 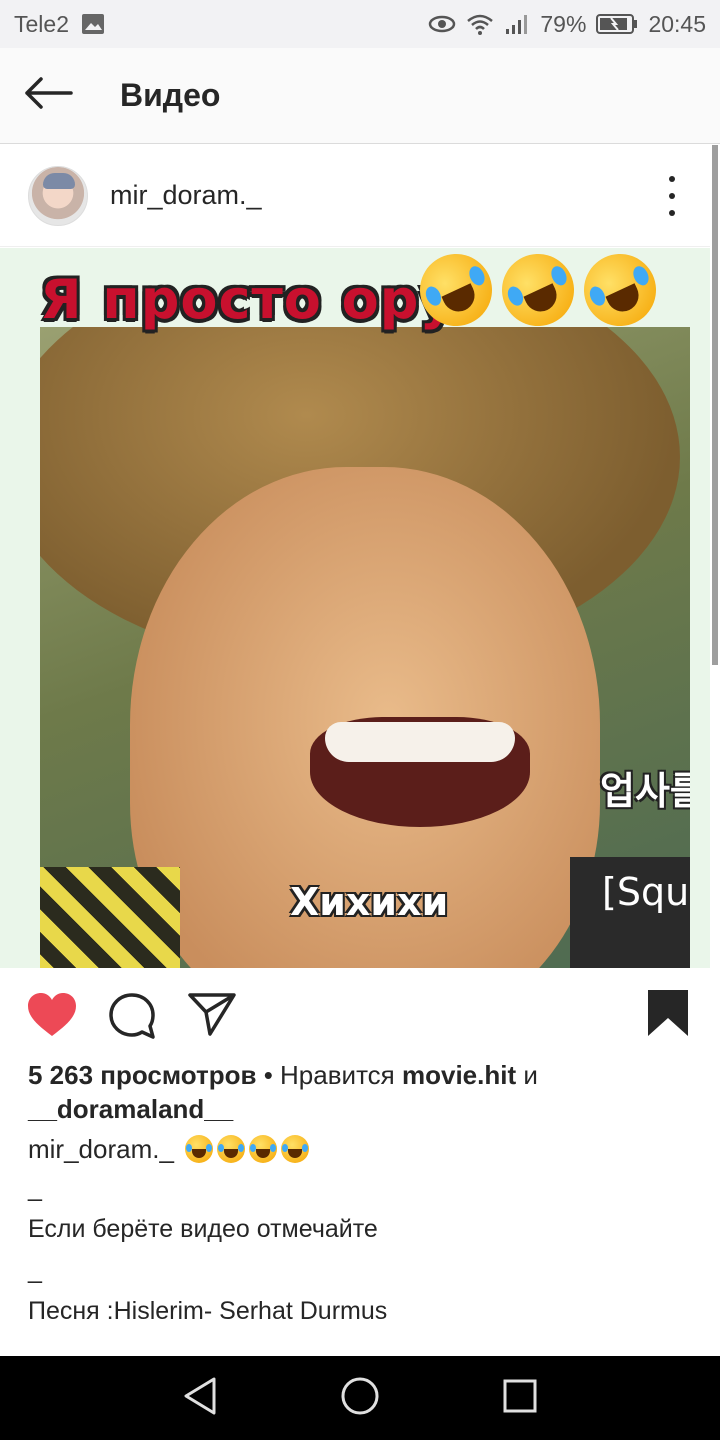 I want to click on caption-line: Если берёте видео отмечайте, so click(x=203, y=1229).